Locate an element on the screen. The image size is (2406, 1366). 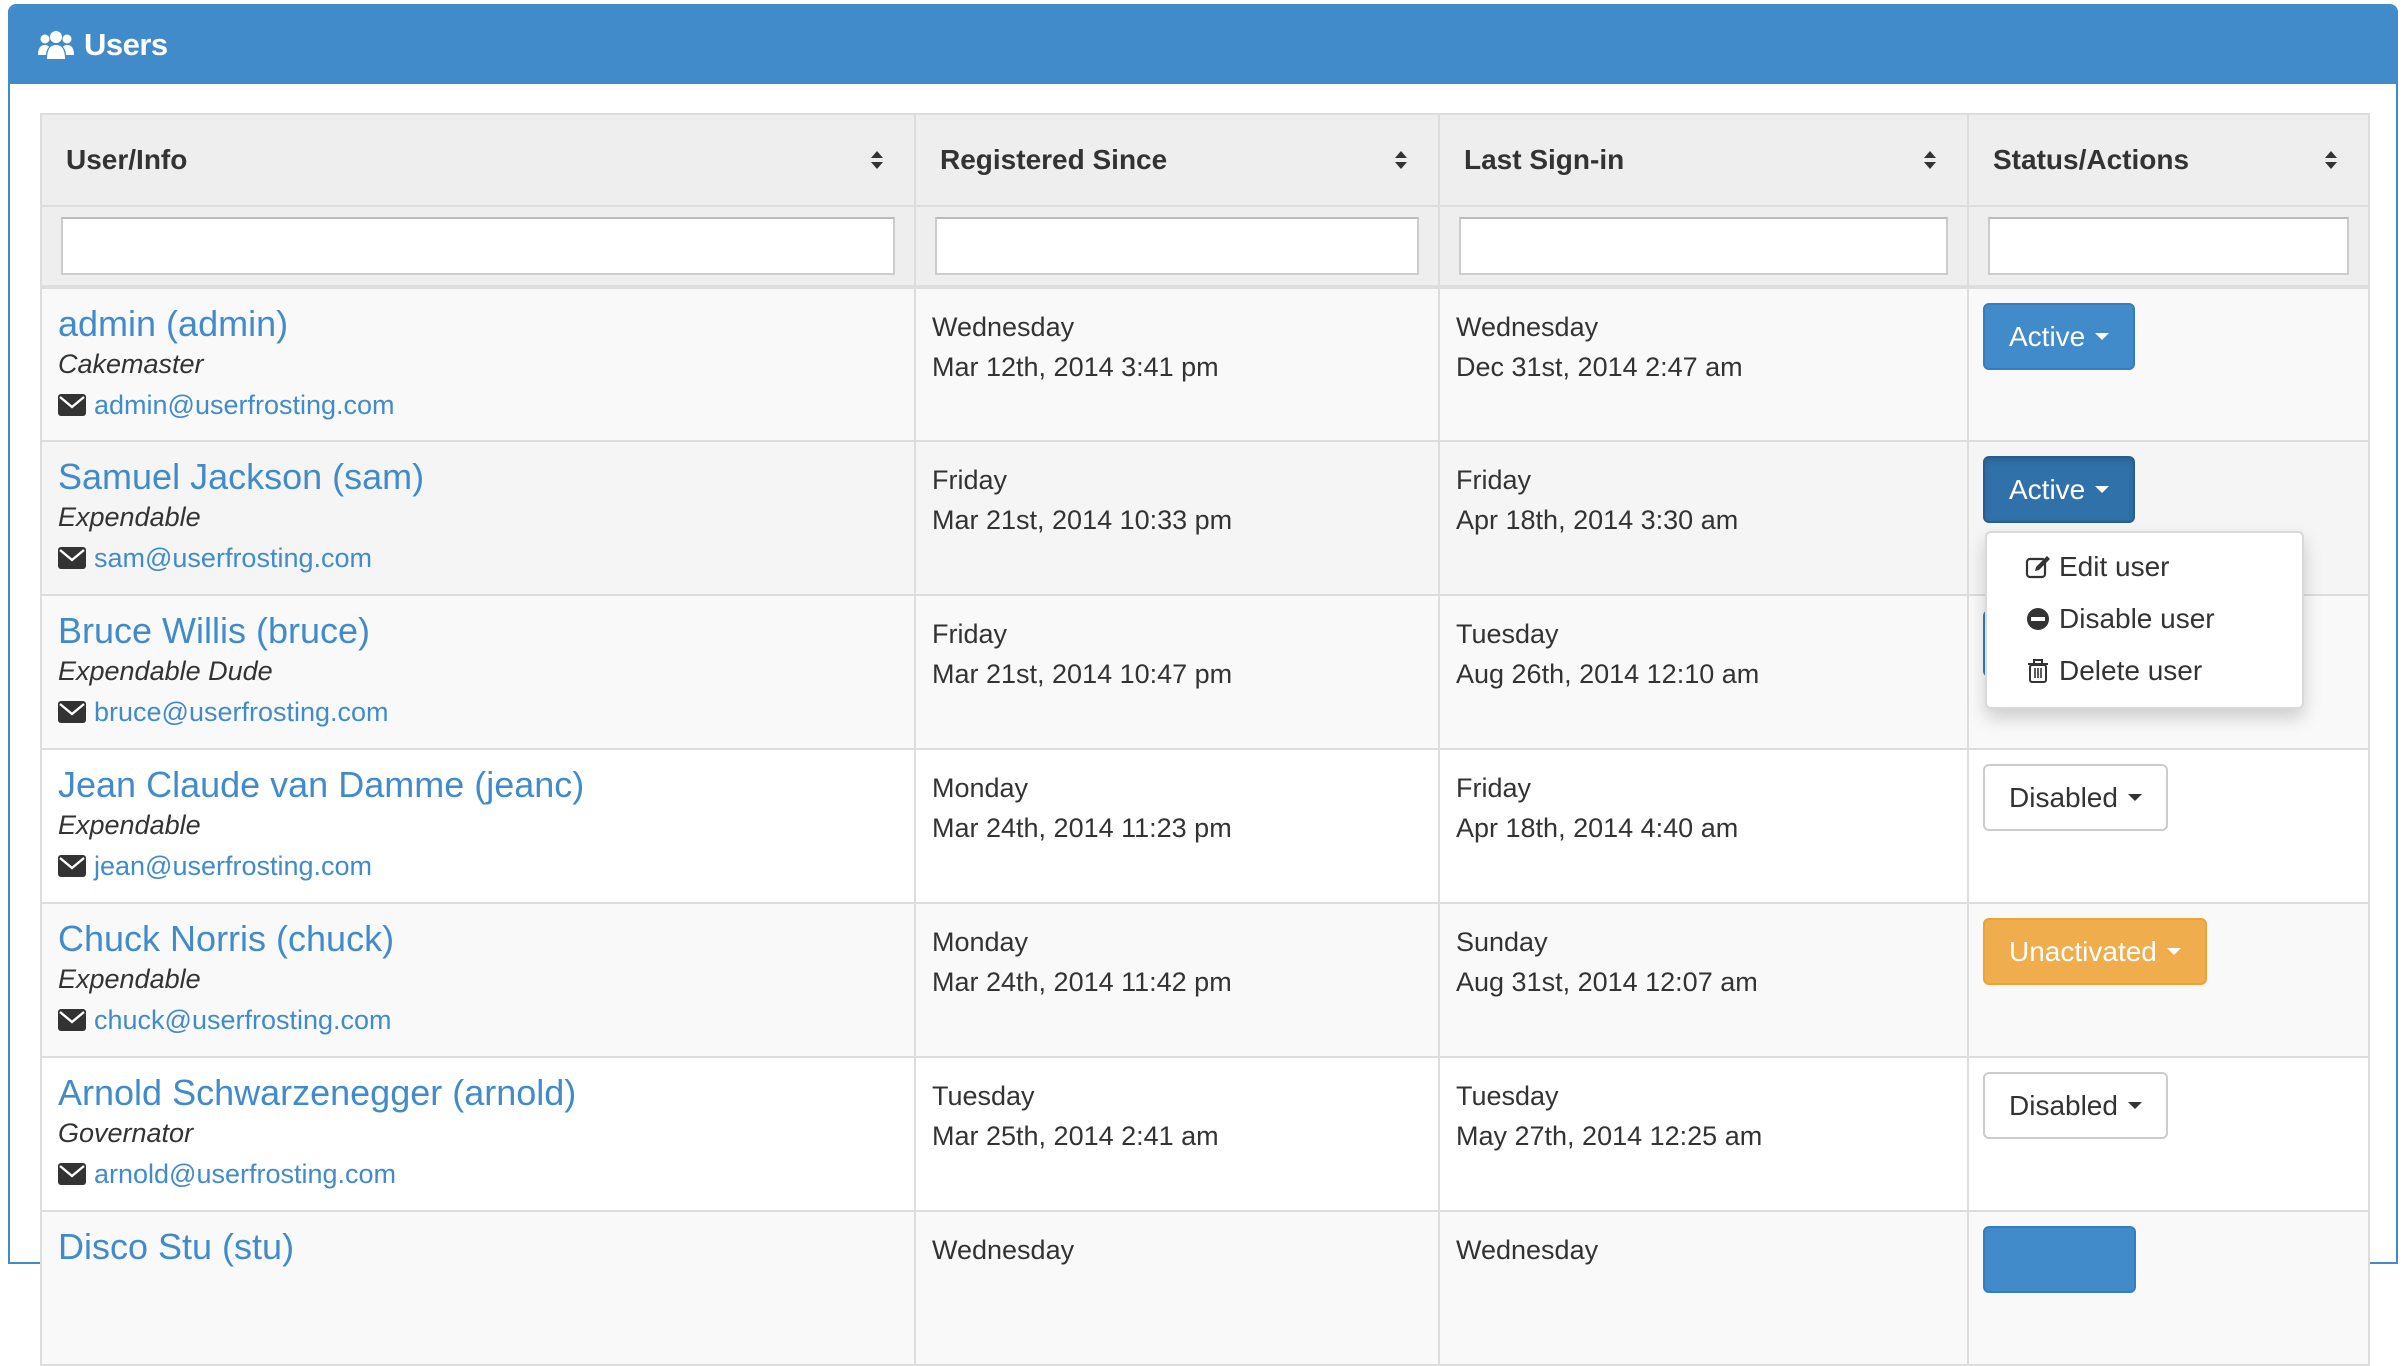
user-name-link: Arnold Schwarzenegger (arnold) is located at coordinates (478, 1093).